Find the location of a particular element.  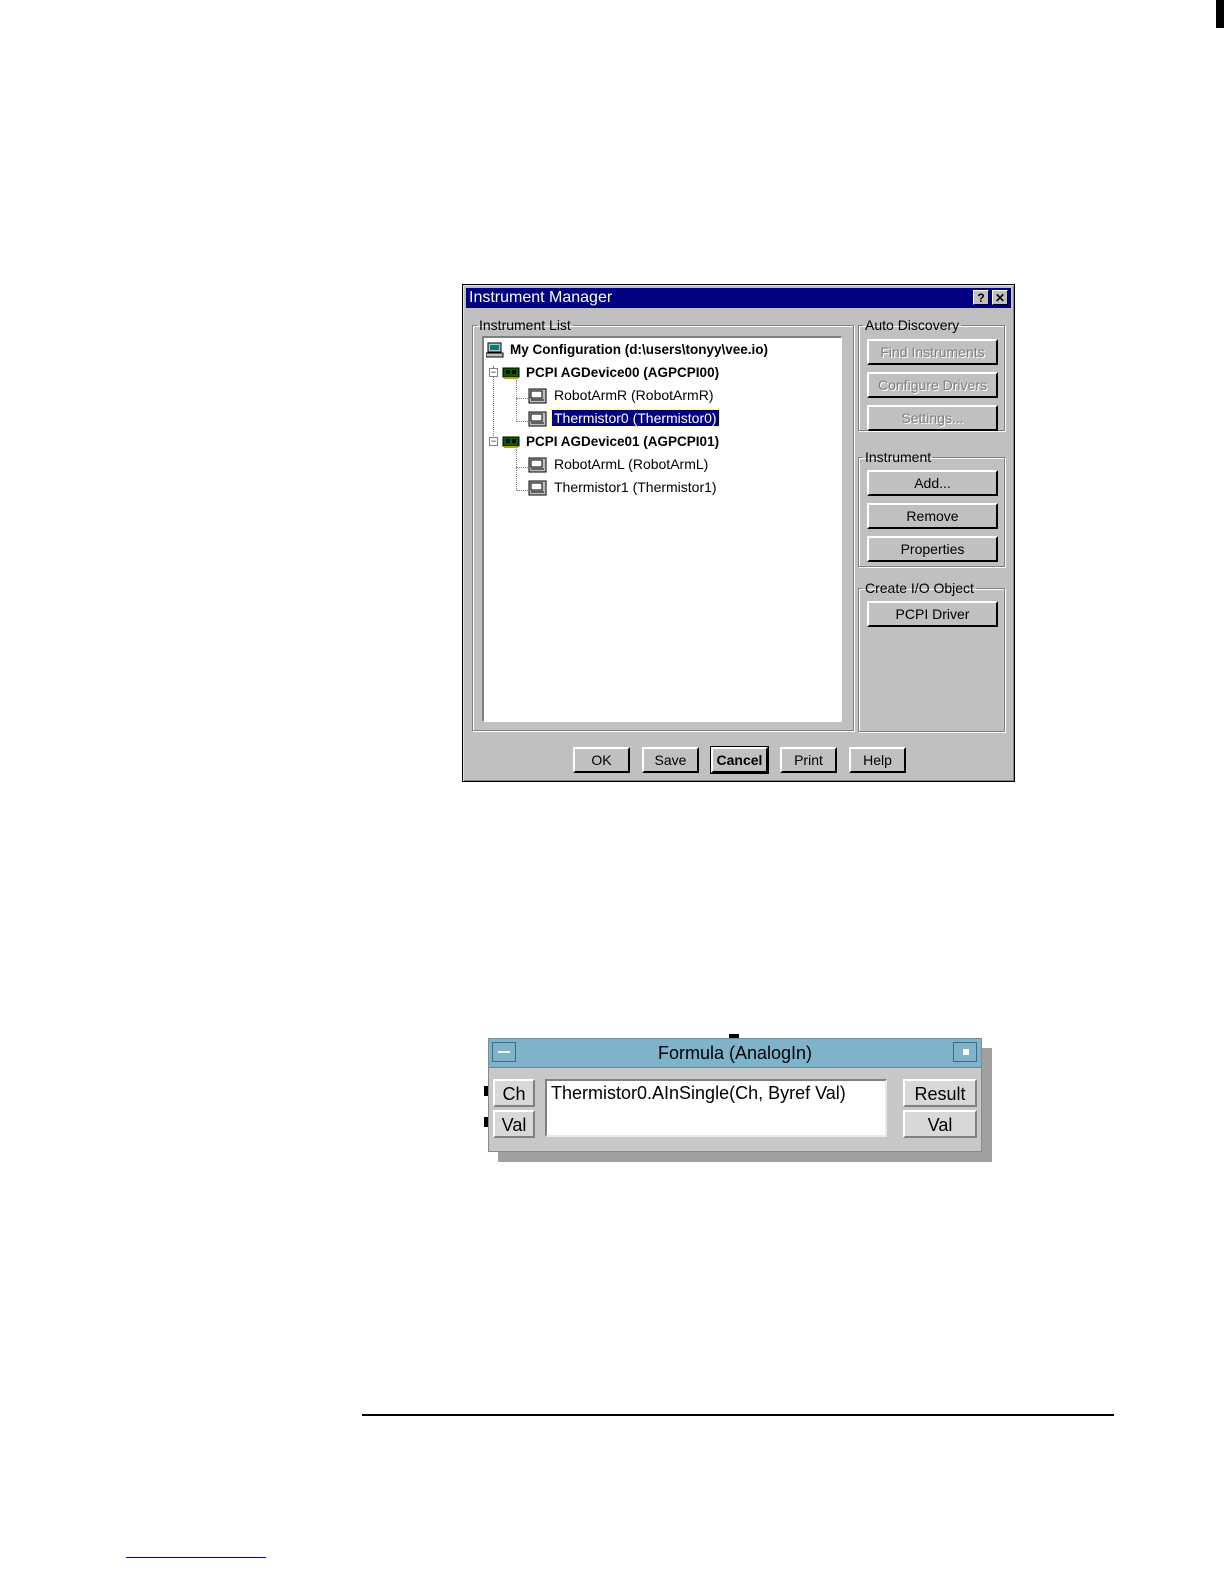

properties-button: Properties is located at coordinates (932, 549).